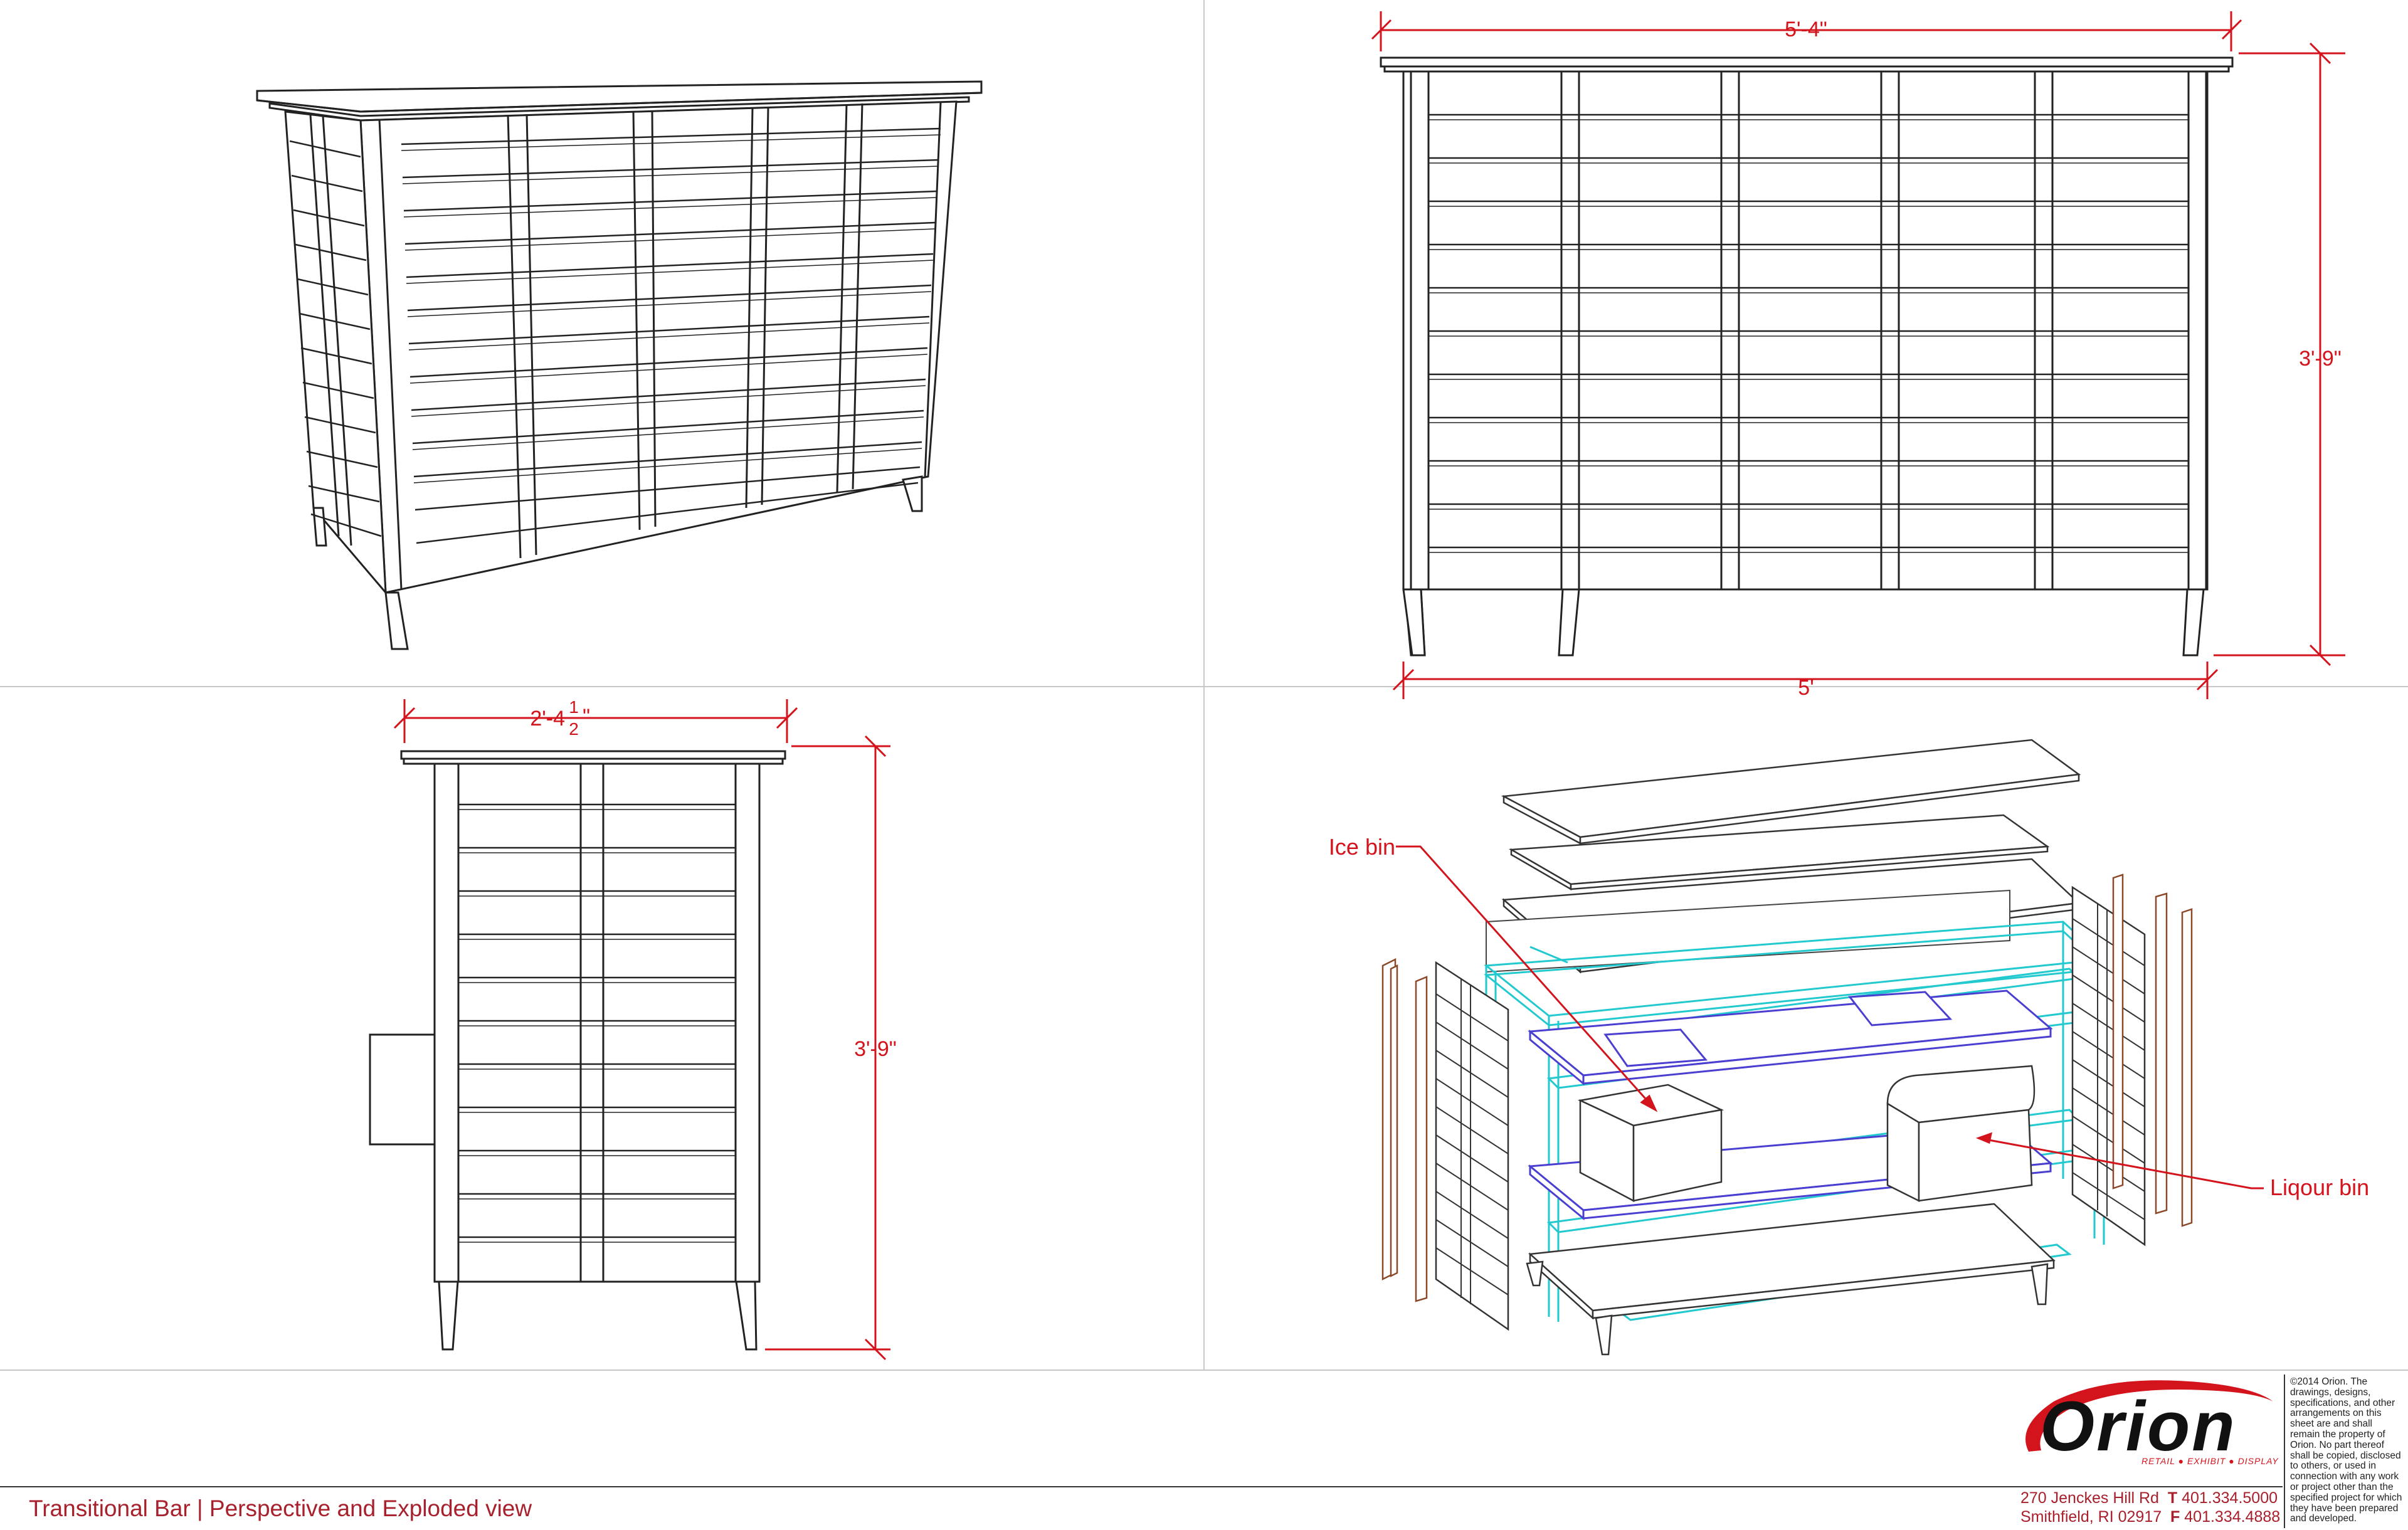 The height and width of the screenshot is (1530, 2408). Describe the element at coordinates (2284, 1451) in the screenshot. I see `title-block-divider` at that location.